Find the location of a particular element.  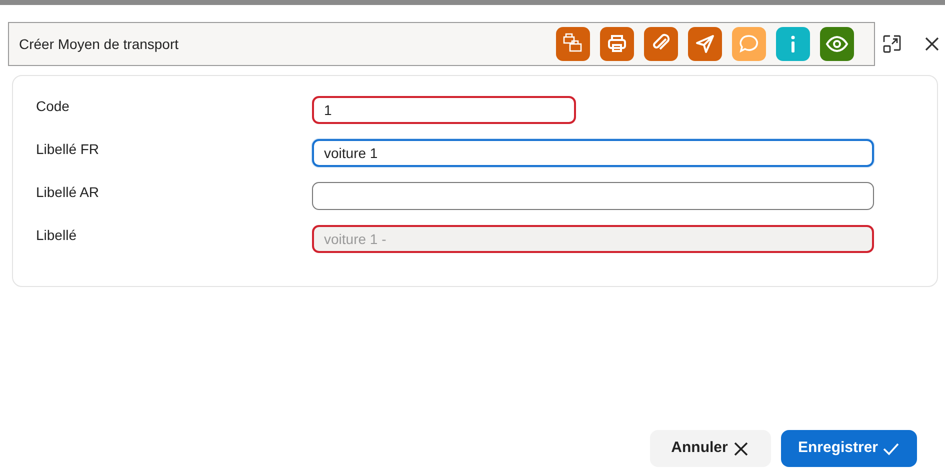

save-button: Enregistrer is located at coordinates (849, 448).